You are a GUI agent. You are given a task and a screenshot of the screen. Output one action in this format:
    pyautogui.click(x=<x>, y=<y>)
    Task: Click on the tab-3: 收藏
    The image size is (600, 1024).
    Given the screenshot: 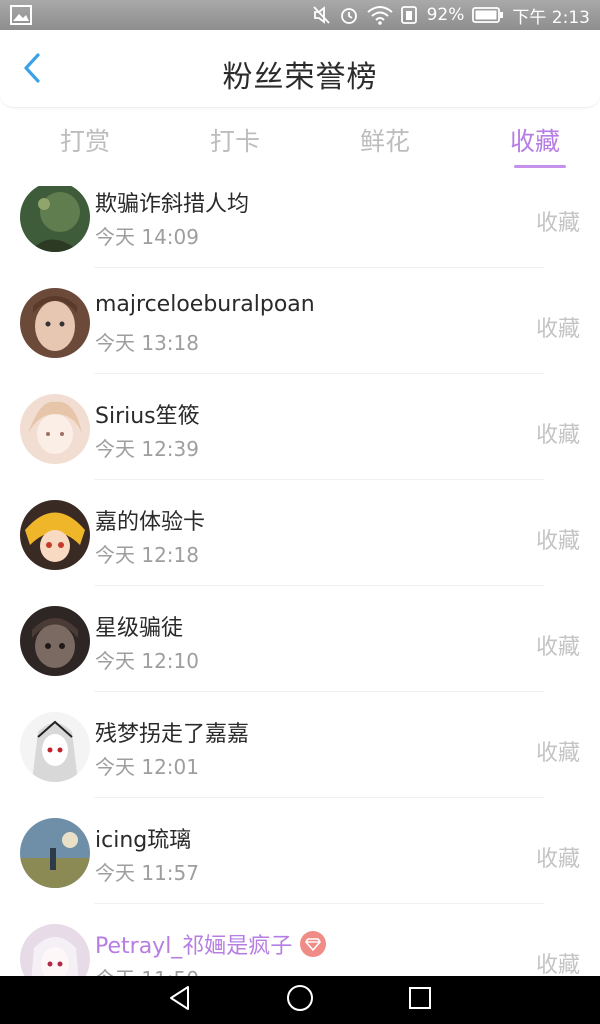 What is the action you would take?
    pyautogui.click(x=535, y=147)
    